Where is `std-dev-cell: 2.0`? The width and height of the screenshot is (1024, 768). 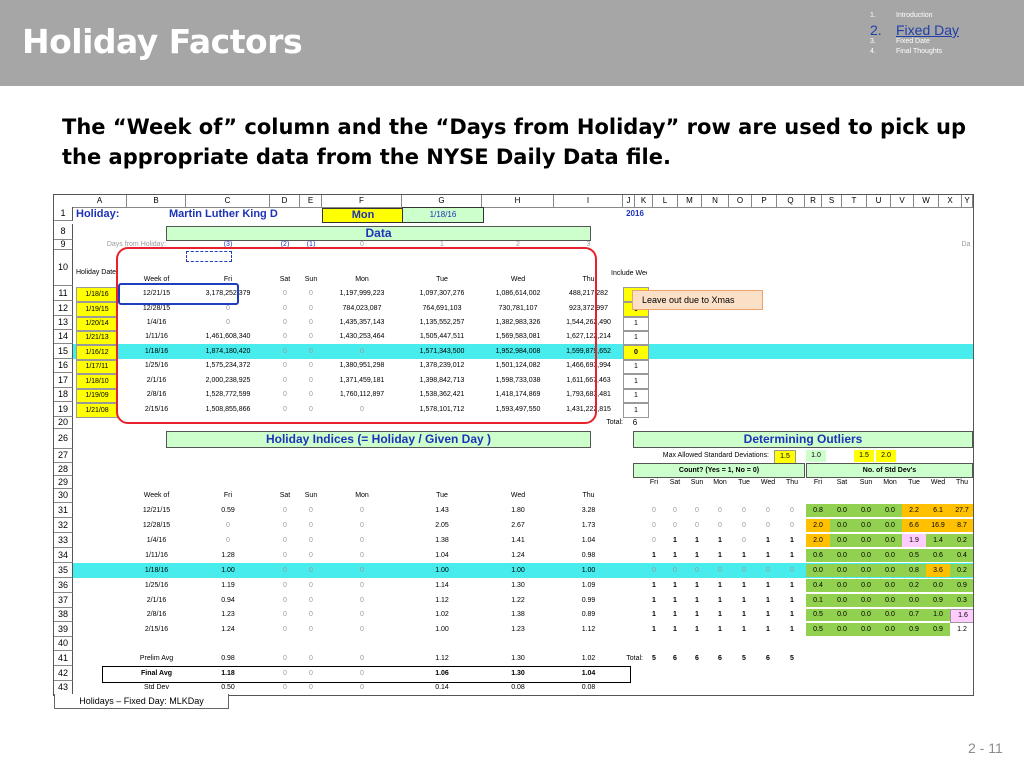
std-dev-cell: 2.0 is located at coordinates (818, 525).